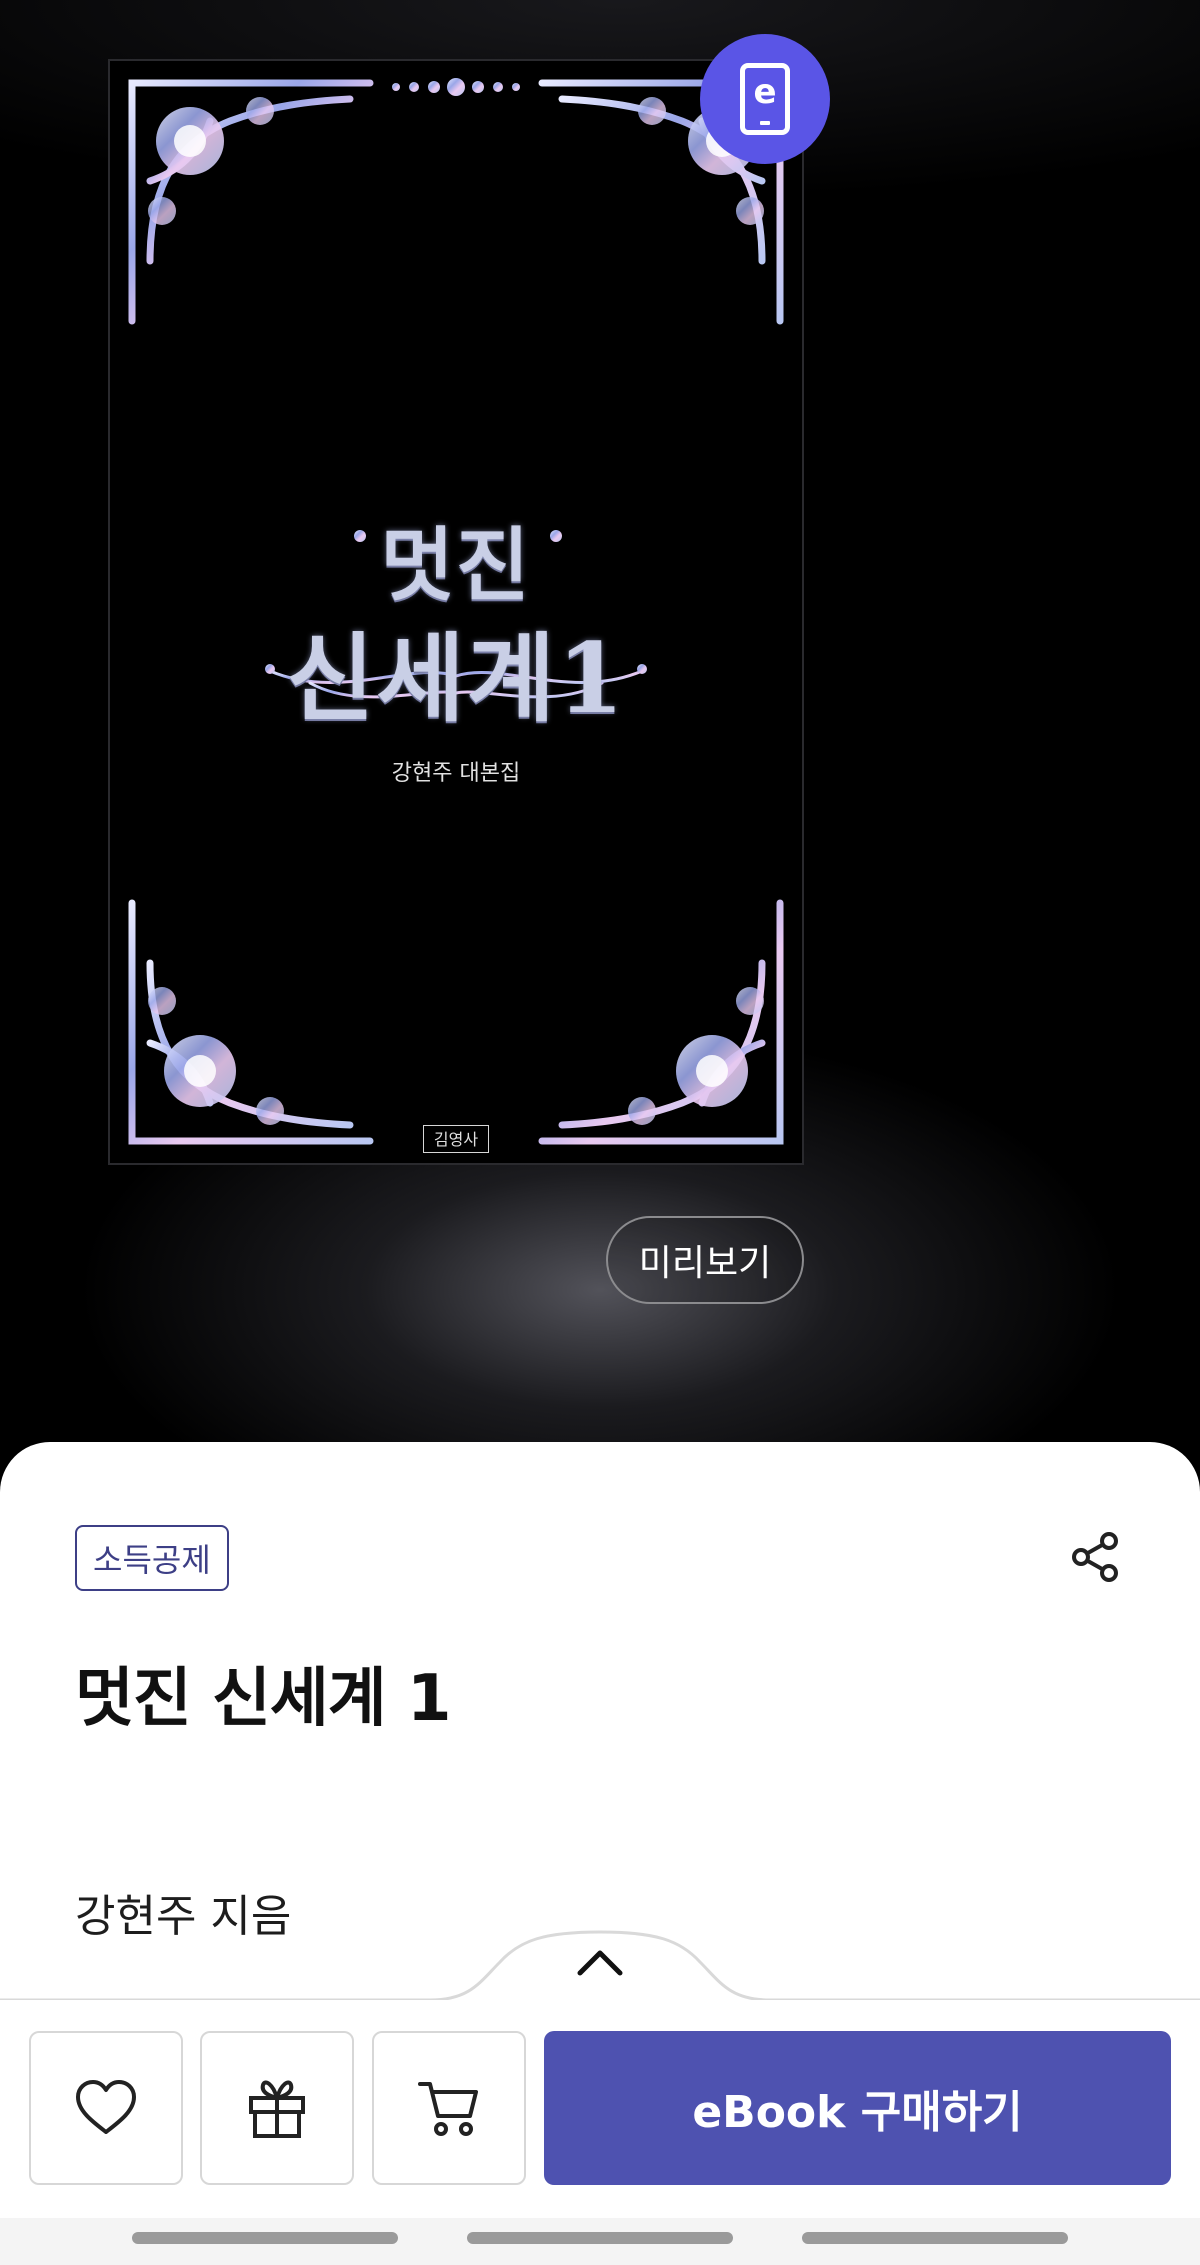 This screenshot has width=1200, height=2265. I want to click on share-button, so click(1095, 1557).